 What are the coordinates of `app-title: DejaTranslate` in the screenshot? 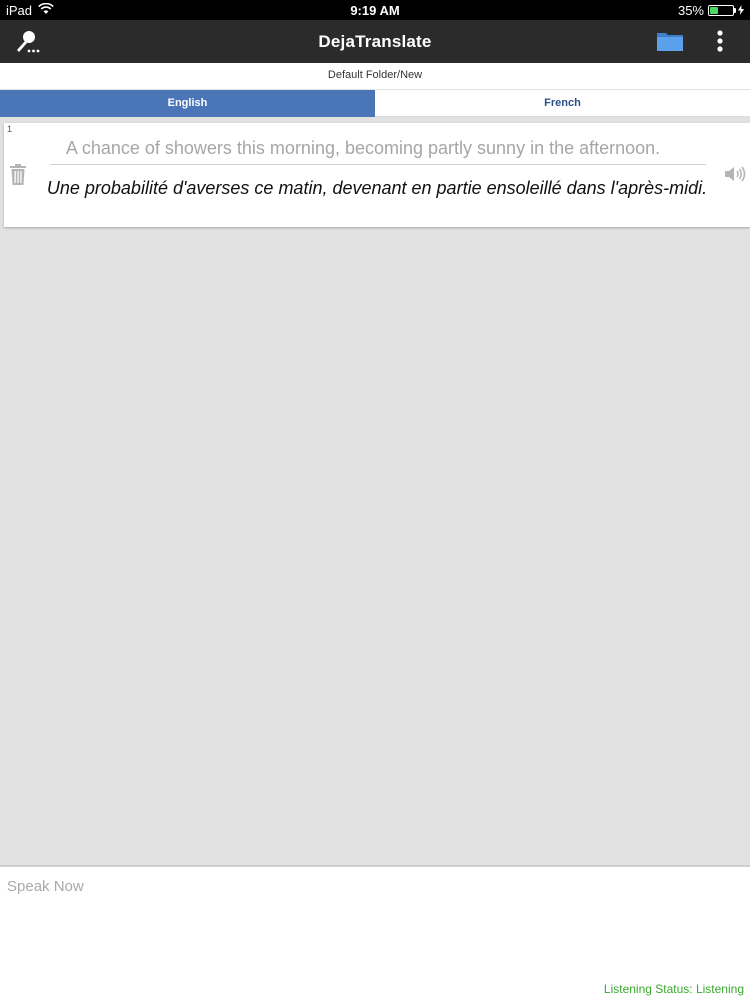 It's located at (375, 41).